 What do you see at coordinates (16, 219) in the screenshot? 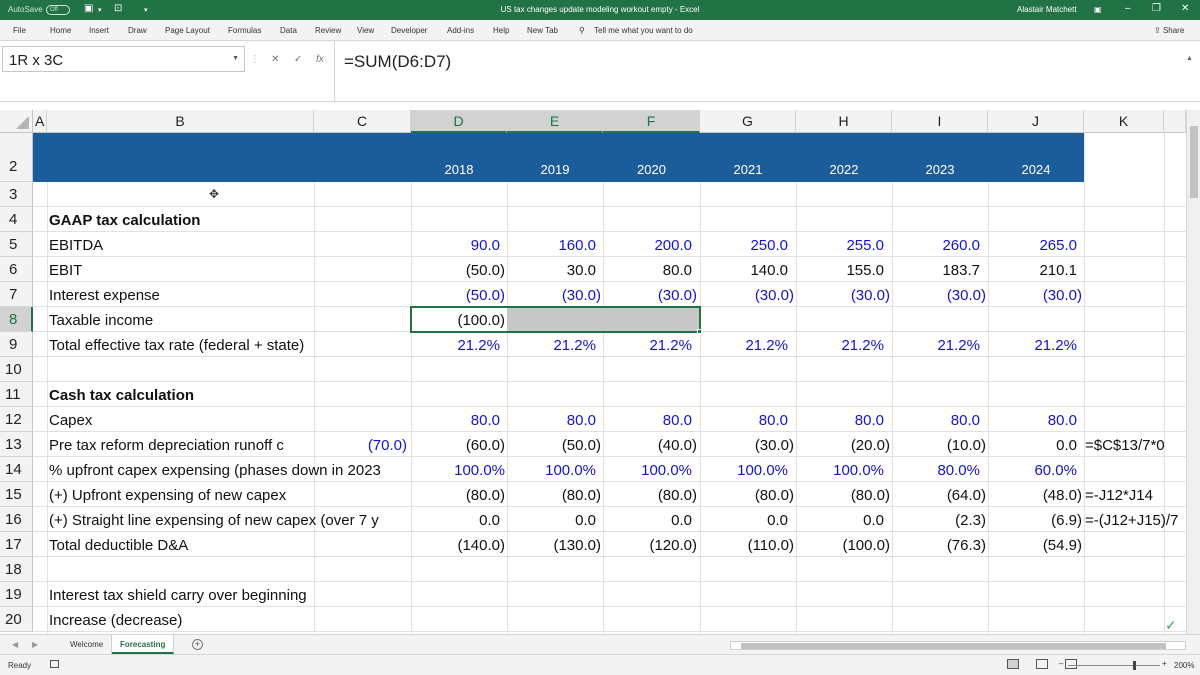
I see `row-header: 4` at bounding box center [16, 219].